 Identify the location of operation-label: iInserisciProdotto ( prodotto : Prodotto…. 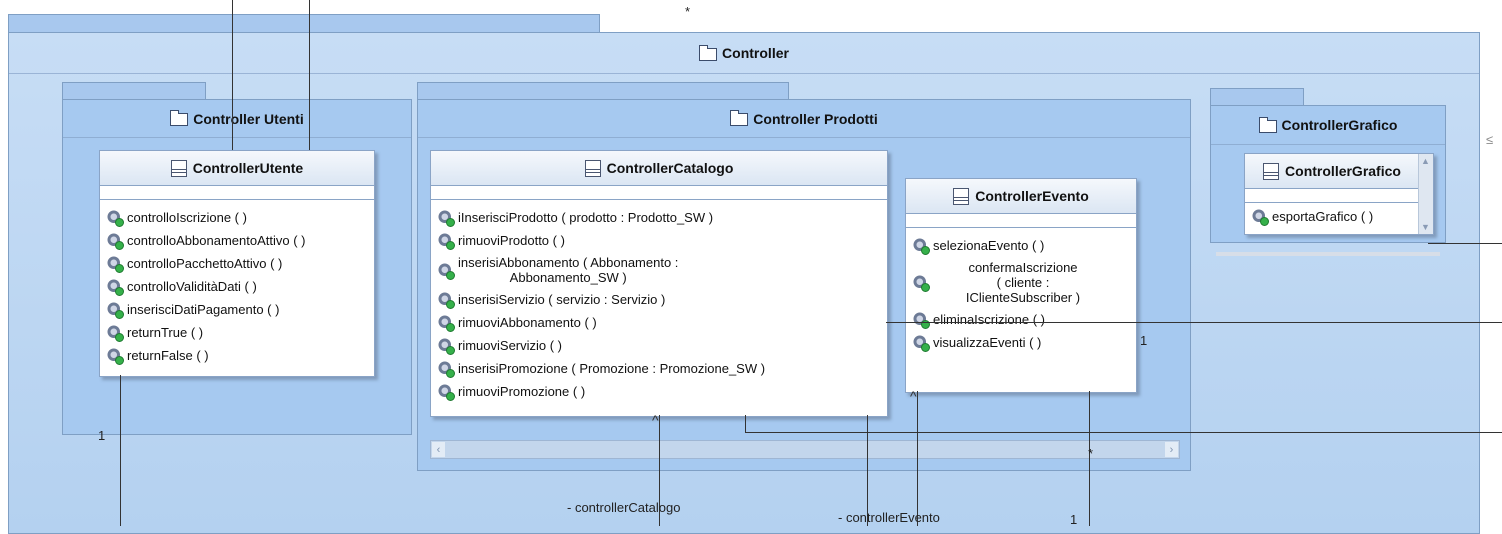
(586, 217).